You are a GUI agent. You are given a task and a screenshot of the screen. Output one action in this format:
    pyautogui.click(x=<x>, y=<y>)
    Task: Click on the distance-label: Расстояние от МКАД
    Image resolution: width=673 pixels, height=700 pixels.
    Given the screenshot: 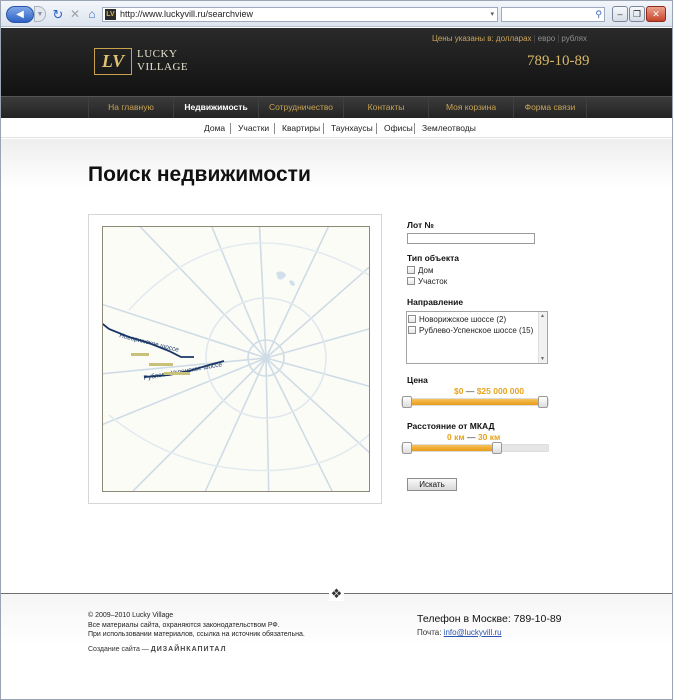 What is the action you would take?
    pyautogui.click(x=451, y=426)
    